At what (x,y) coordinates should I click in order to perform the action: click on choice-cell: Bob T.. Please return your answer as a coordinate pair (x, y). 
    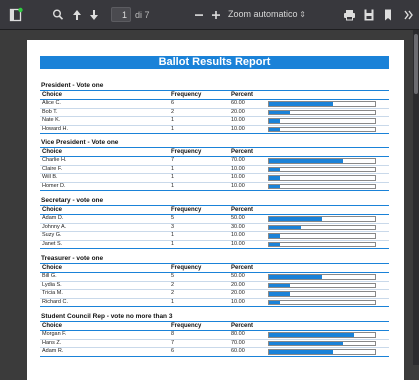
    Looking at the image, I should click on (50, 111).